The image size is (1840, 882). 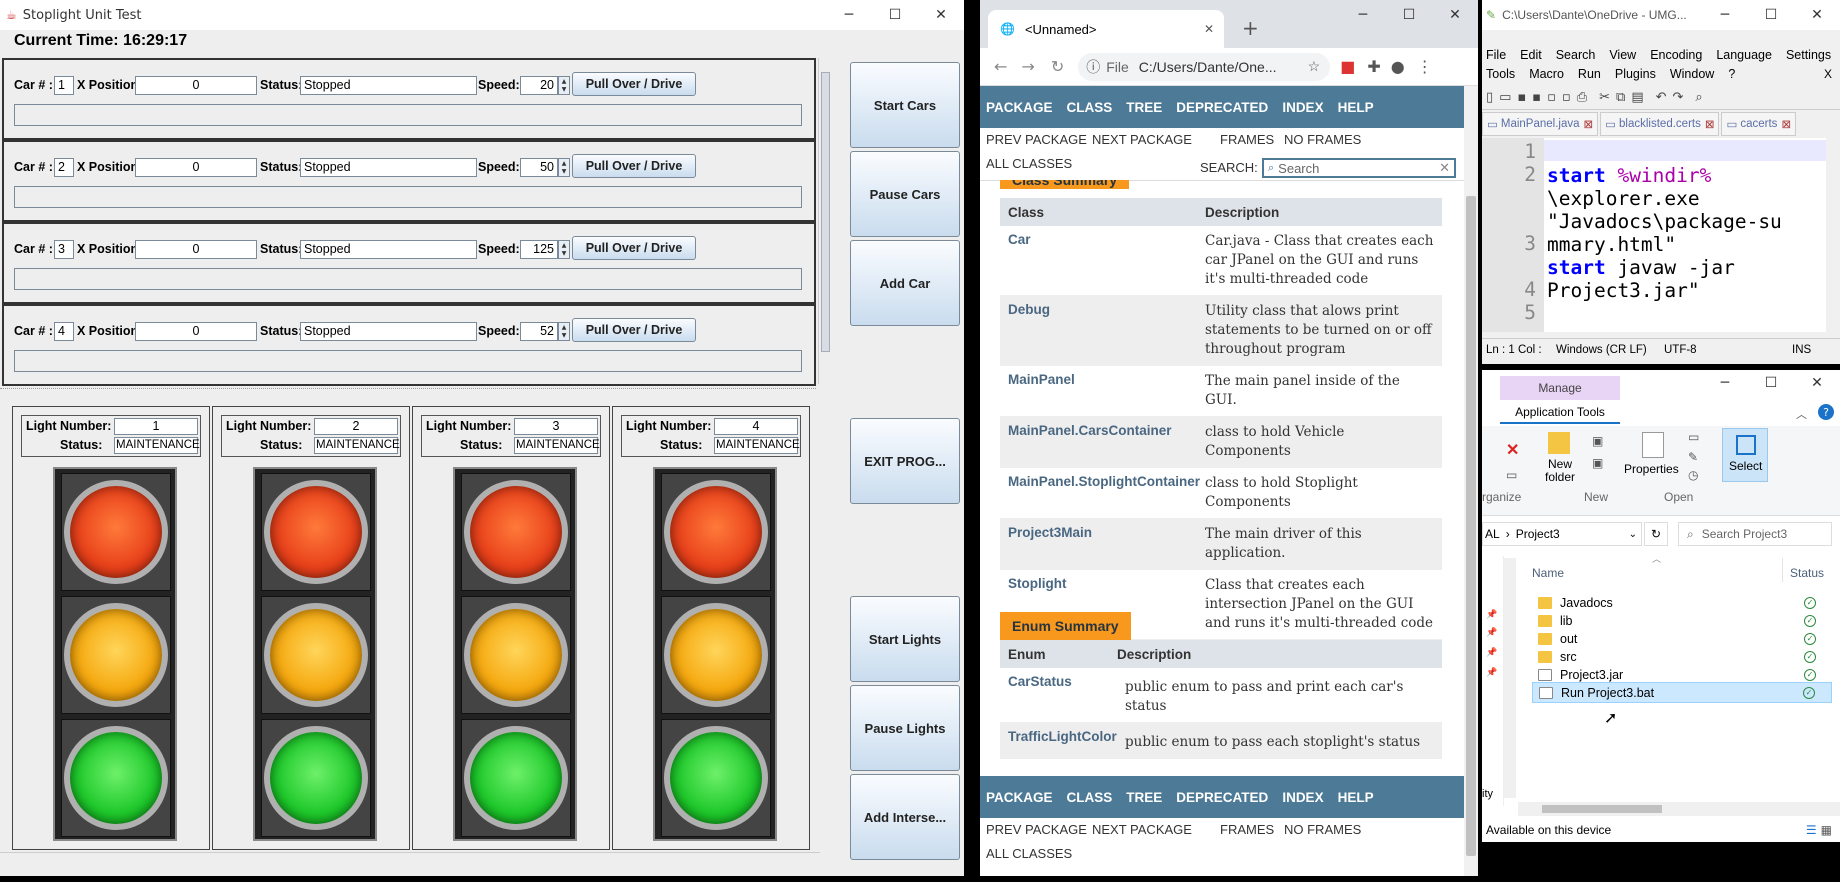 What do you see at coordinates (64, 167) in the screenshot?
I see `car-number-field: 2` at bounding box center [64, 167].